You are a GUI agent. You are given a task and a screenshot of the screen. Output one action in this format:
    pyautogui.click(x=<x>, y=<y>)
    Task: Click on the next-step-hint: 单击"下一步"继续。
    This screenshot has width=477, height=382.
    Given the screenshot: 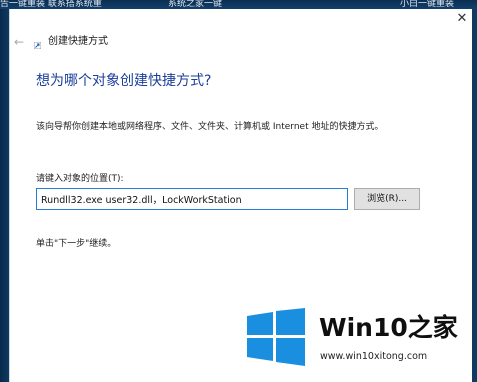 What is the action you would take?
    pyautogui.click(x=76, y=244)
    